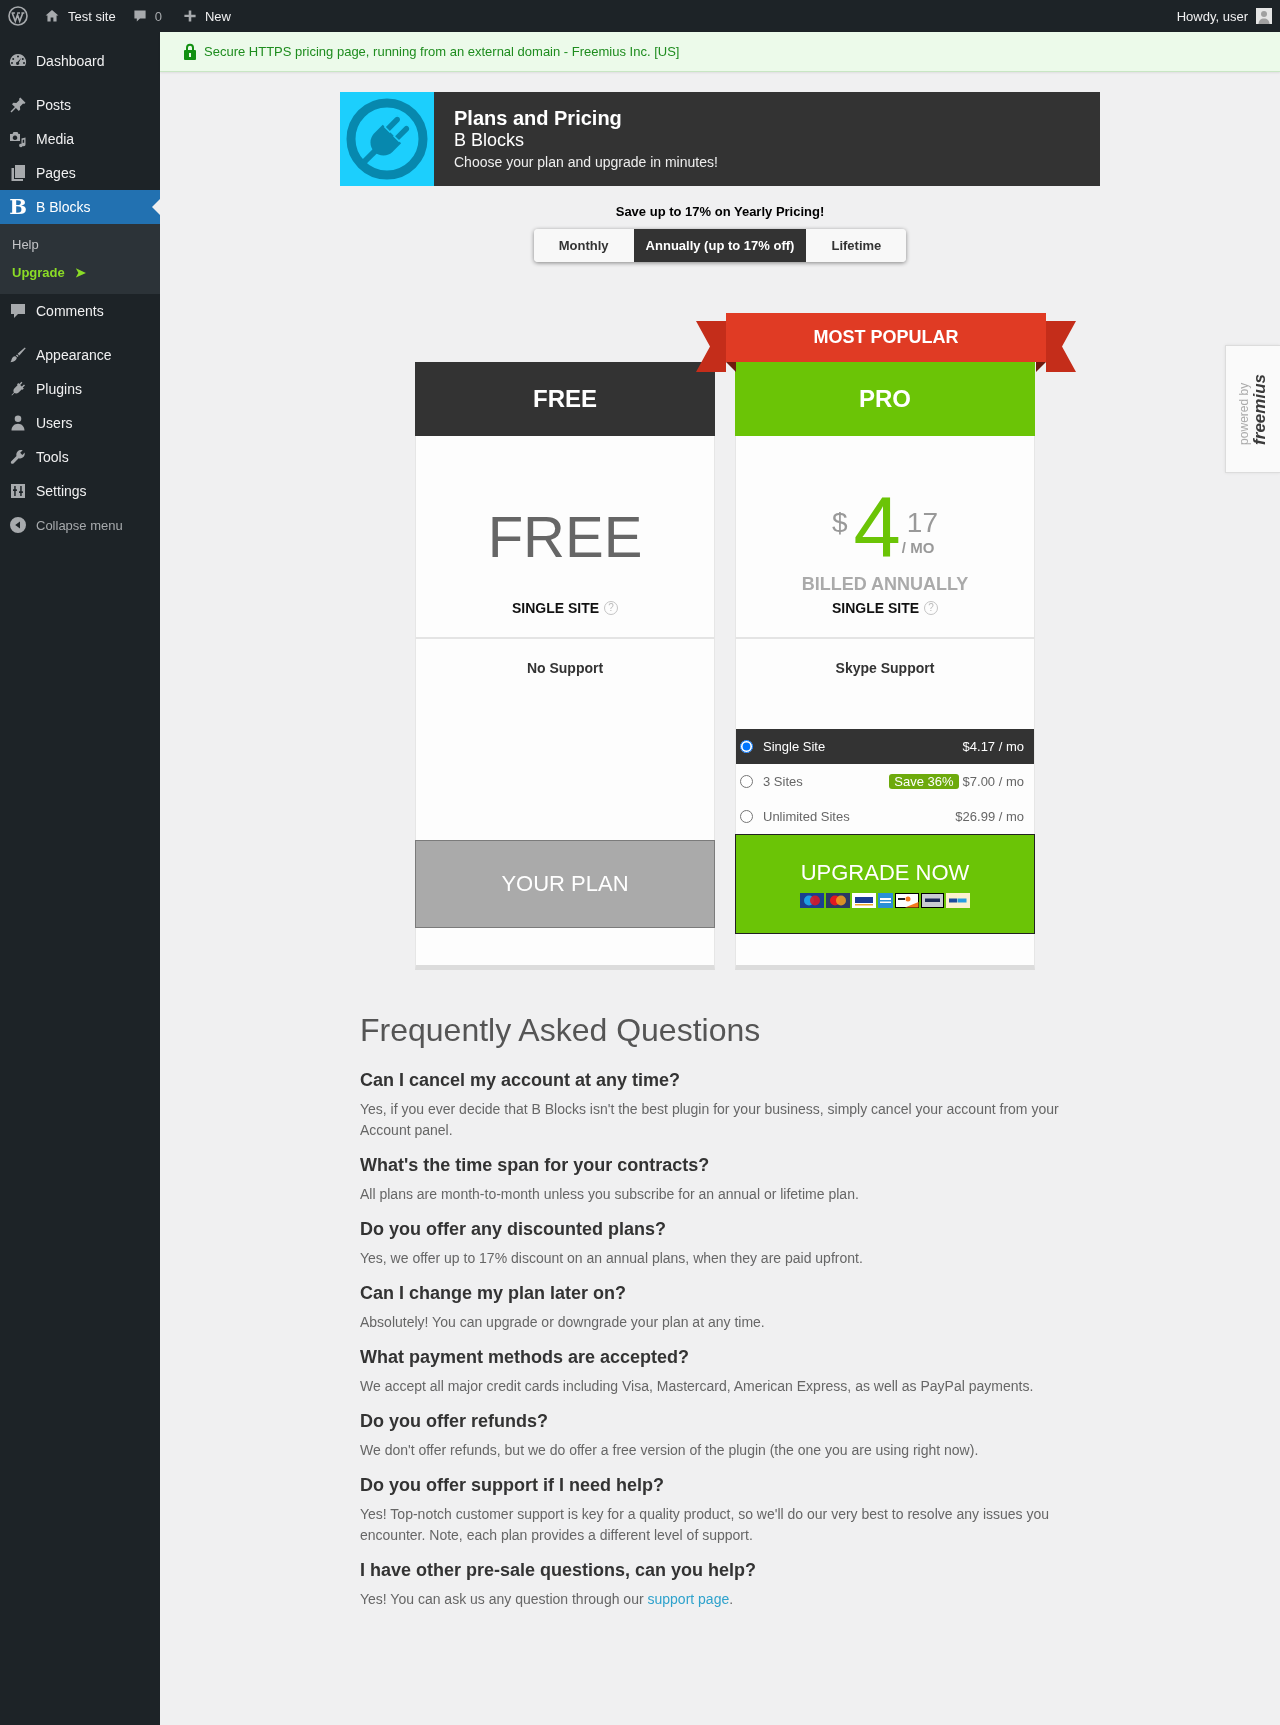 The height and width of the screenshot is (1725, 1280). Describe the element at coordinates (720, 212) in the screenshot. I see `promo-text: Save up to 17% on Yearly Pricing!` at that location.